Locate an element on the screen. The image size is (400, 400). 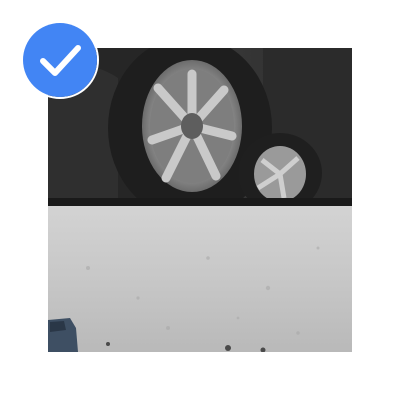
check-circle-icon is located at coordinates (60, 60).